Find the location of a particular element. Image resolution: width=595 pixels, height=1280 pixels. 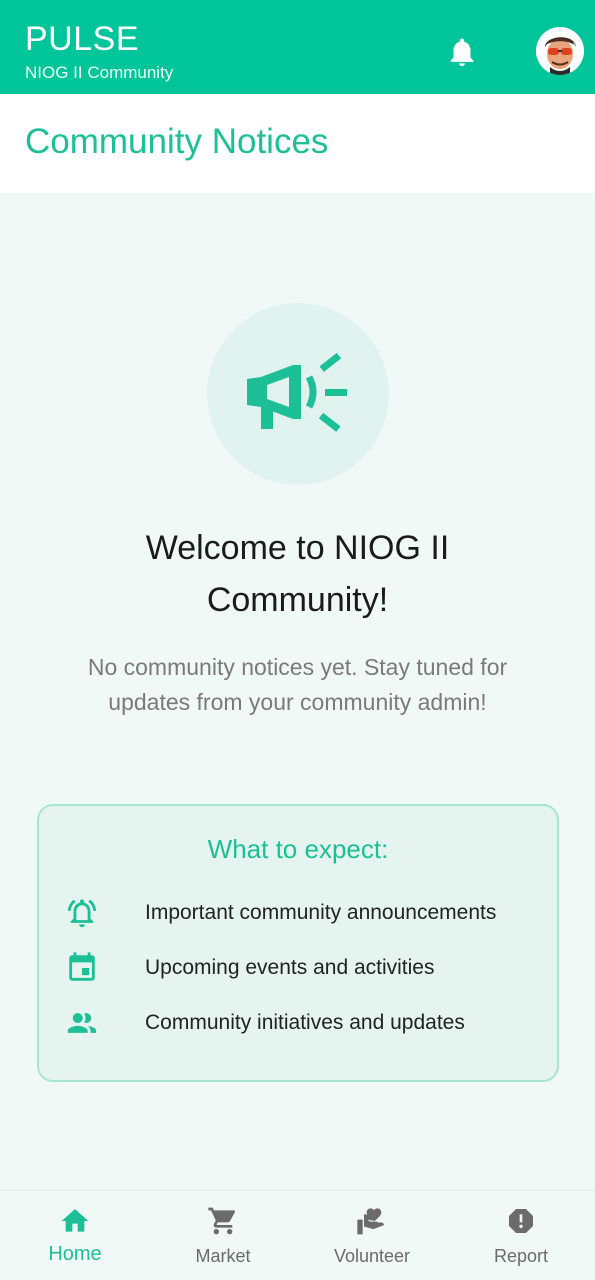

nav-label: Volunteer is located at coordinates (372, 1256).